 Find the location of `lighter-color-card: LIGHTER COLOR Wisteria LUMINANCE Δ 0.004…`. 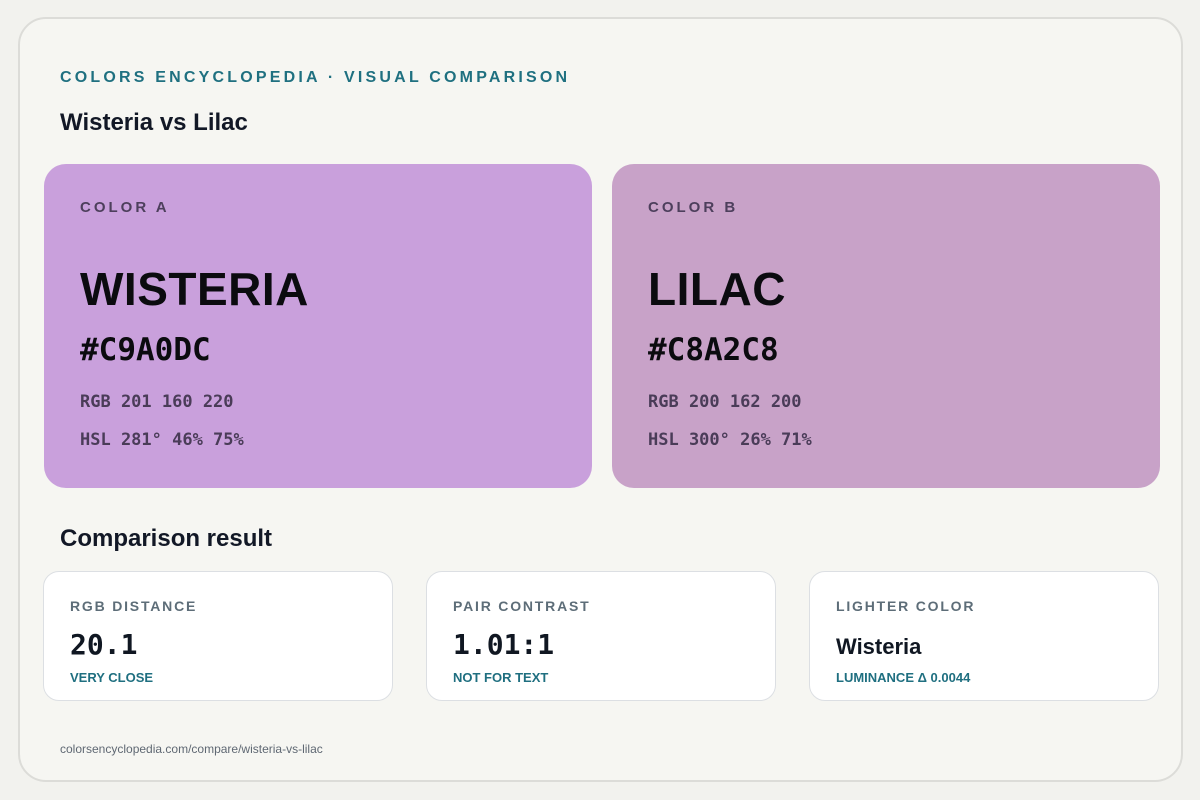

lighter-color-card: LIGHTER COLOR Wisteria LUMINANCE Δ 0.004… is located at coordinates (984, 636).